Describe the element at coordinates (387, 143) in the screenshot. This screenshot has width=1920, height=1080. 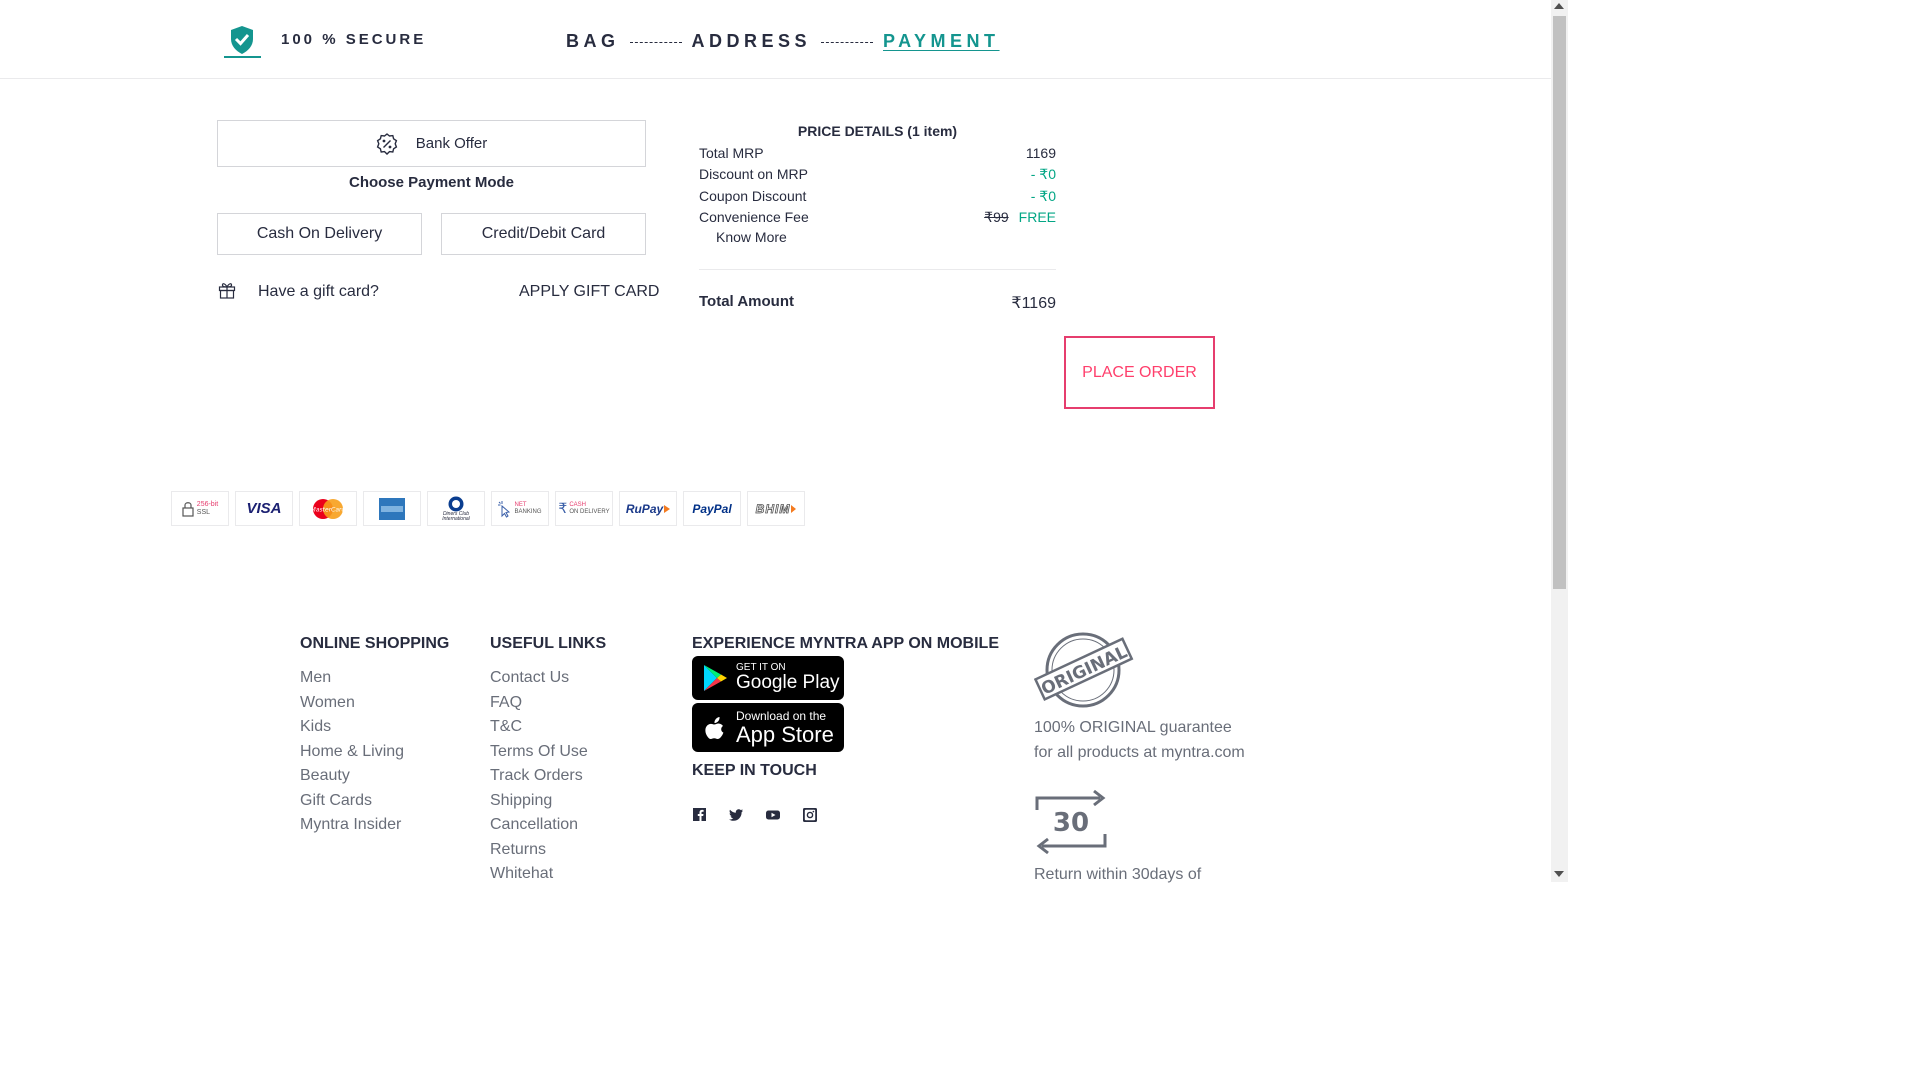
I see `discount-badge-icon` at that location.